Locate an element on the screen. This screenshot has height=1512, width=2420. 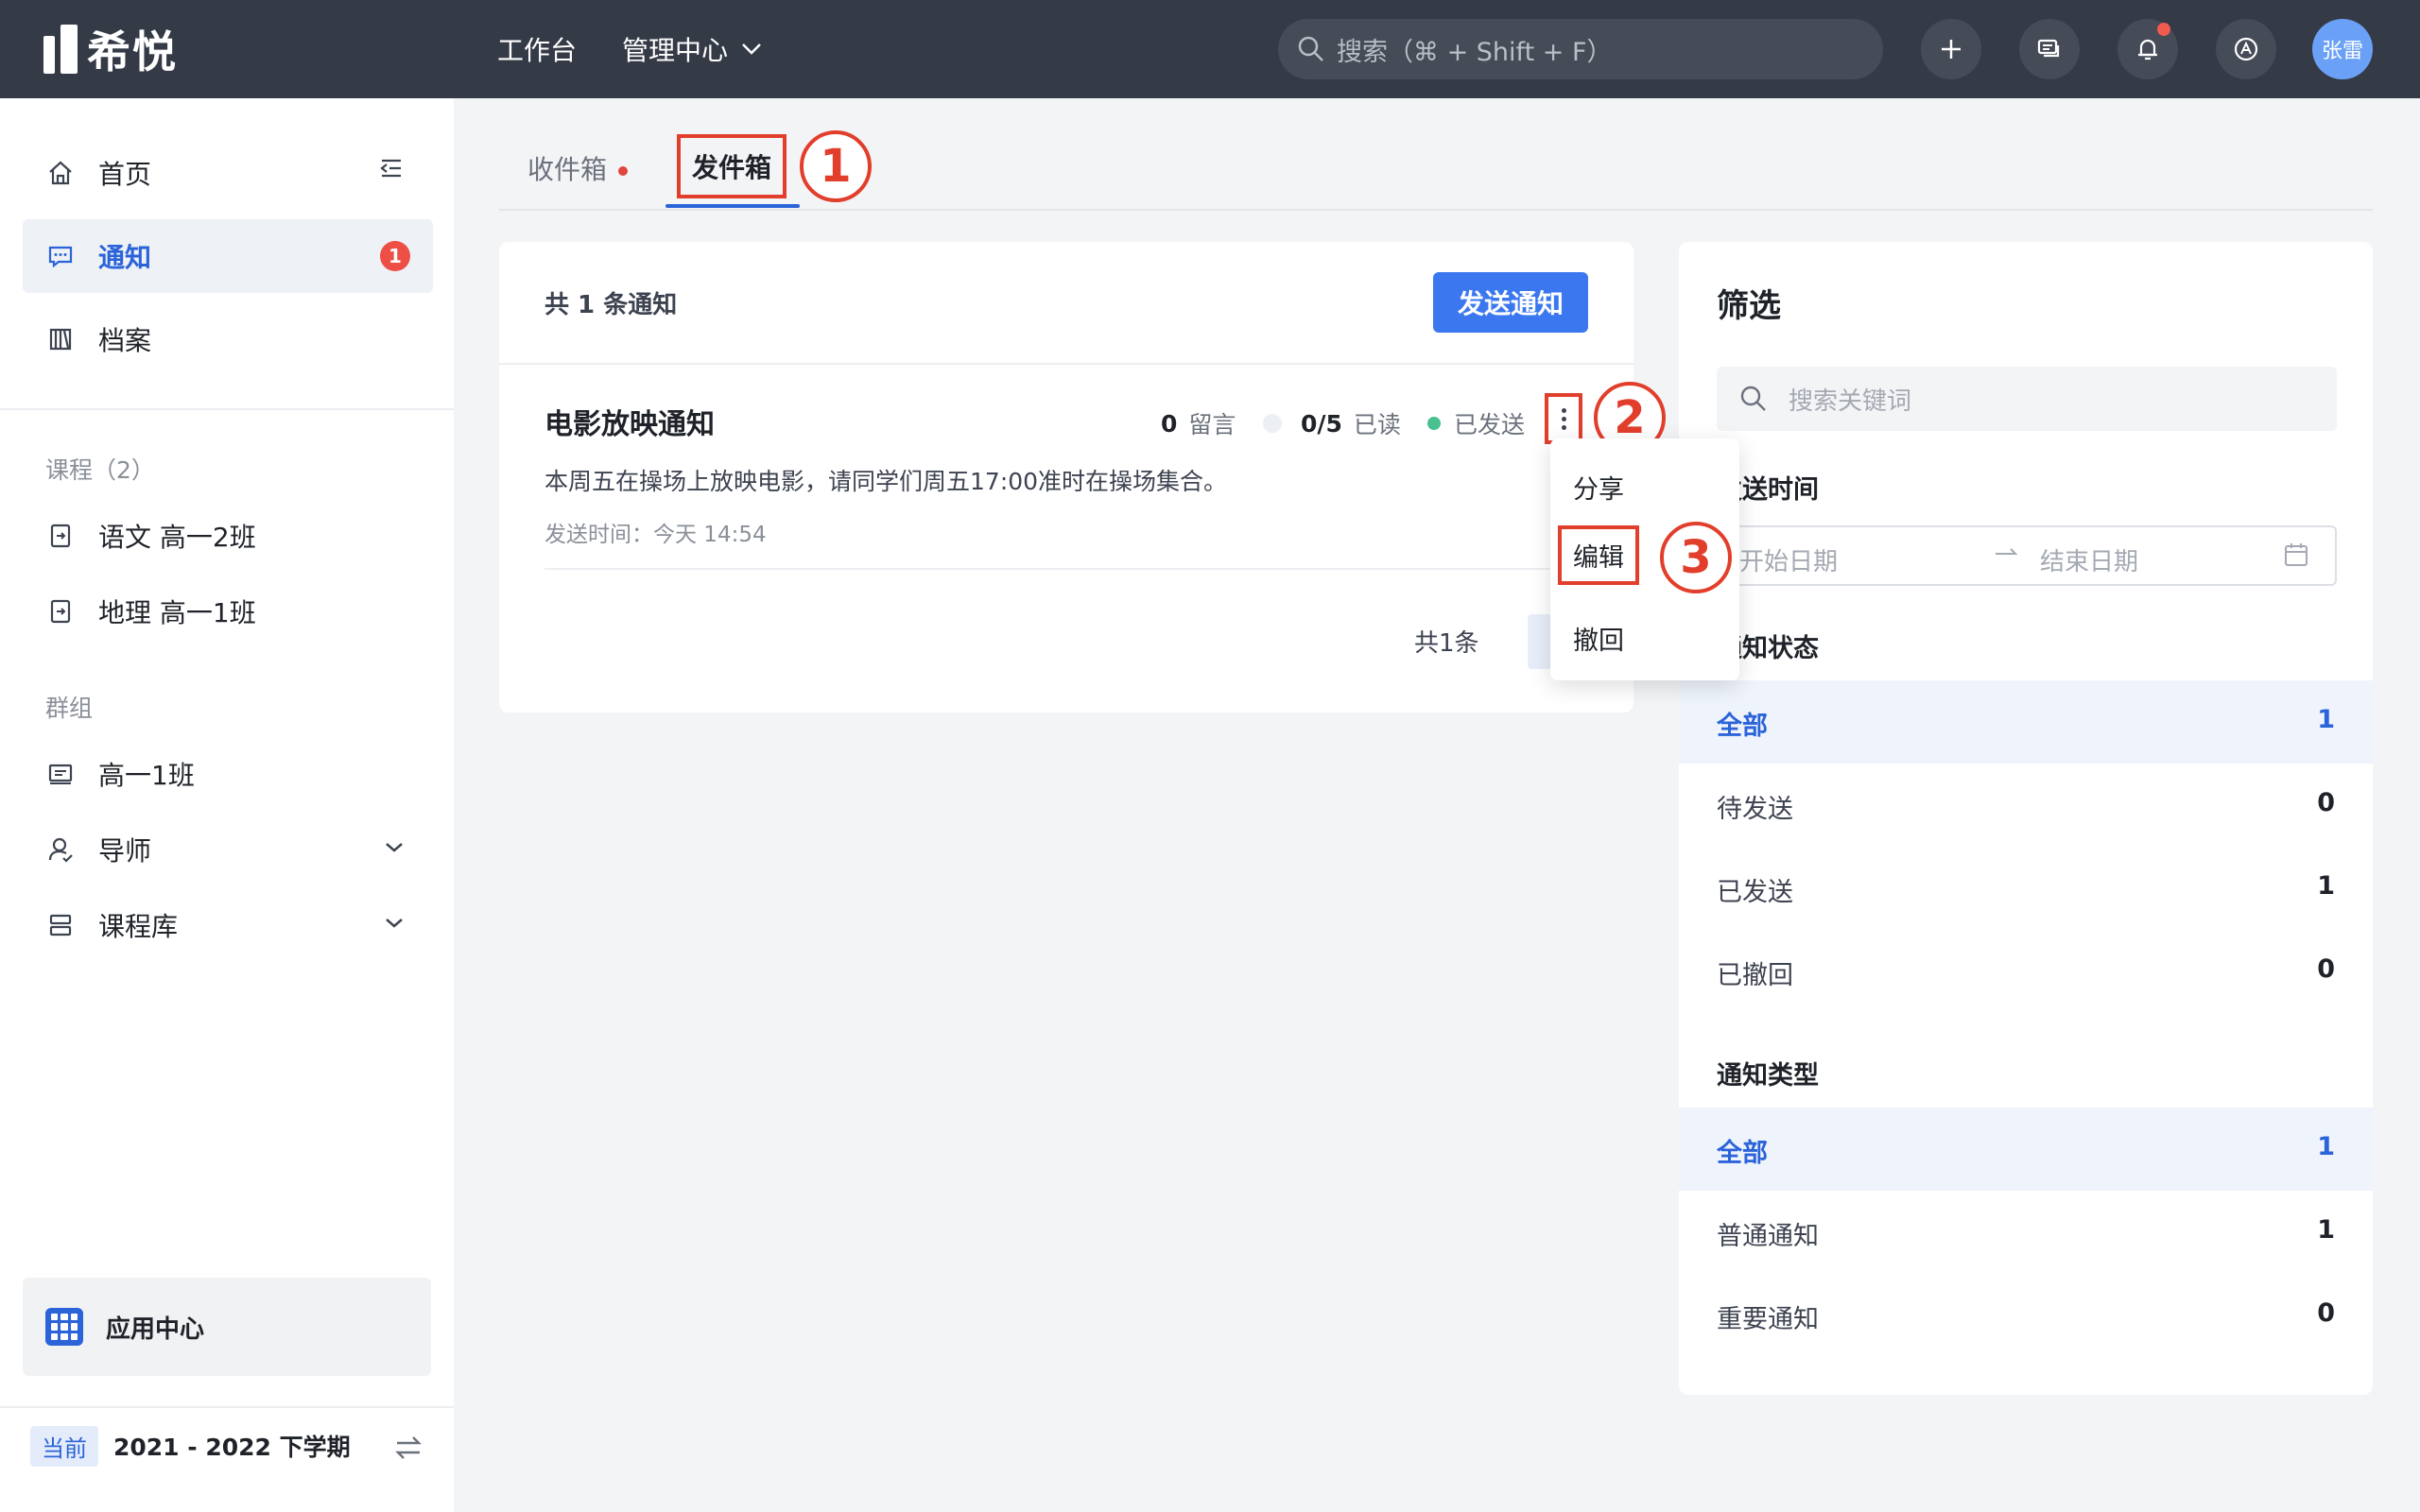
status-dot-icon is located at coordinates (1434, 423).